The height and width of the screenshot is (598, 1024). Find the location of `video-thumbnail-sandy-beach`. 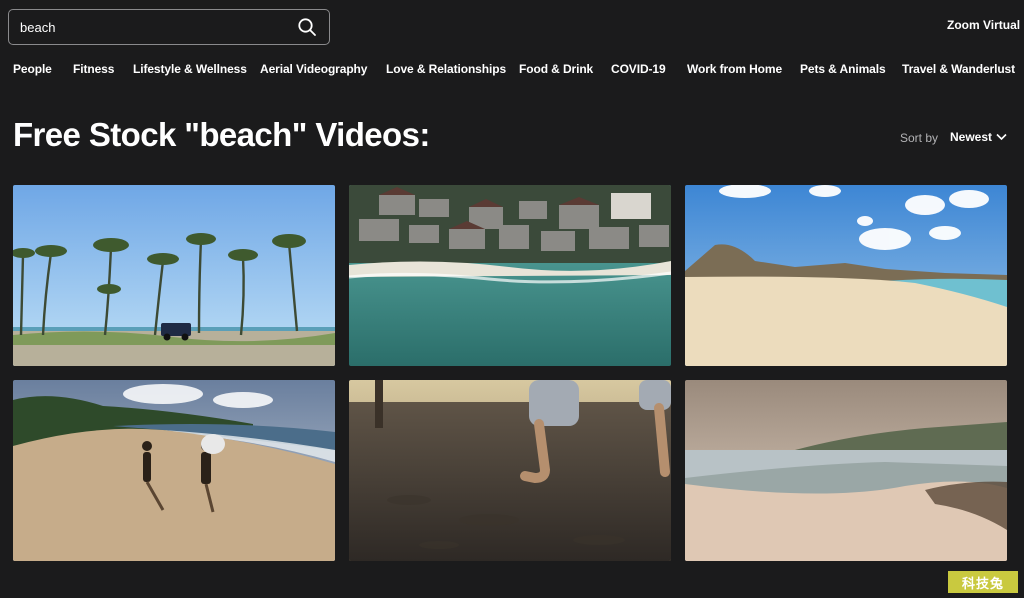

video-thumbnail-sandy-beach is located at coordinates (846, 275).